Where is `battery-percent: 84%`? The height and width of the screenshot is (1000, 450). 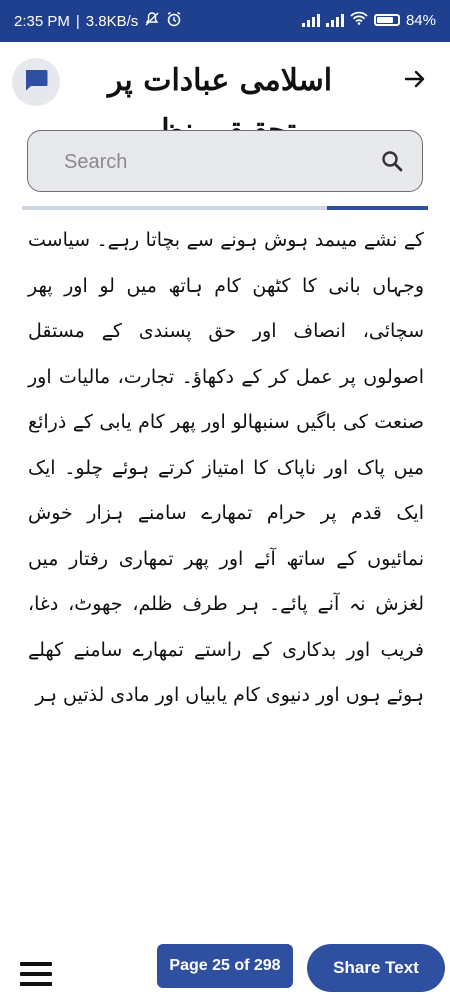
battery-percent: 84% is located at coordinates (420, 20).